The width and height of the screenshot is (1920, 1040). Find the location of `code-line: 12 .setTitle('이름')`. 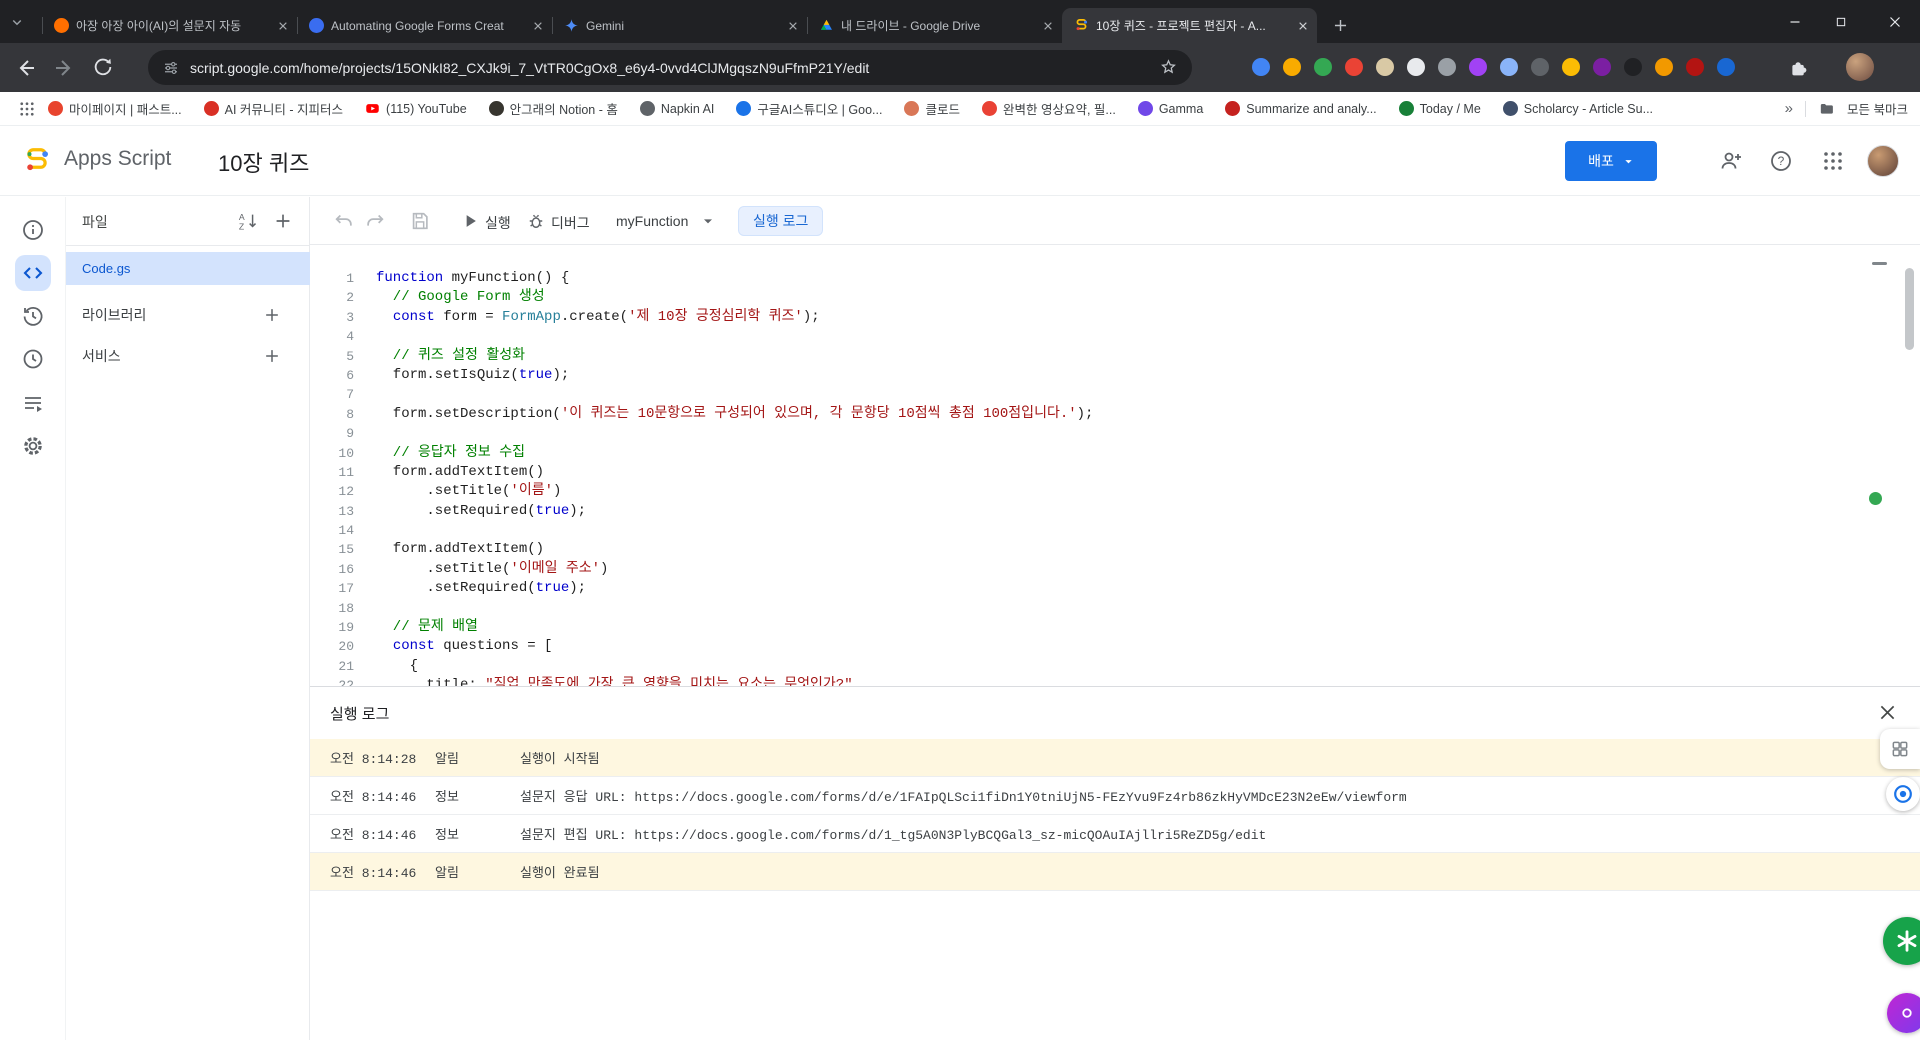

code-line: 12 .setTitle('이름') is located at coordinates (1115, 491).